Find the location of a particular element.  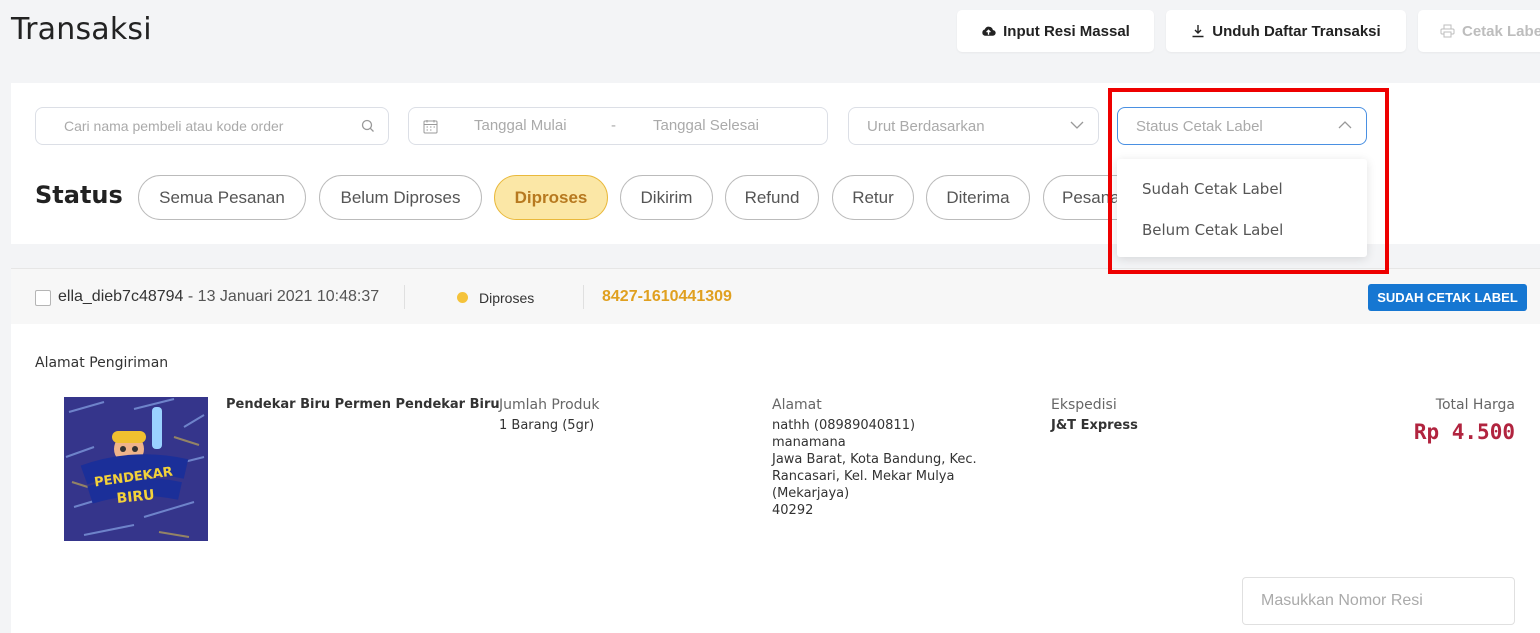

address-line: 40292 is located at coordinates (793, 510).